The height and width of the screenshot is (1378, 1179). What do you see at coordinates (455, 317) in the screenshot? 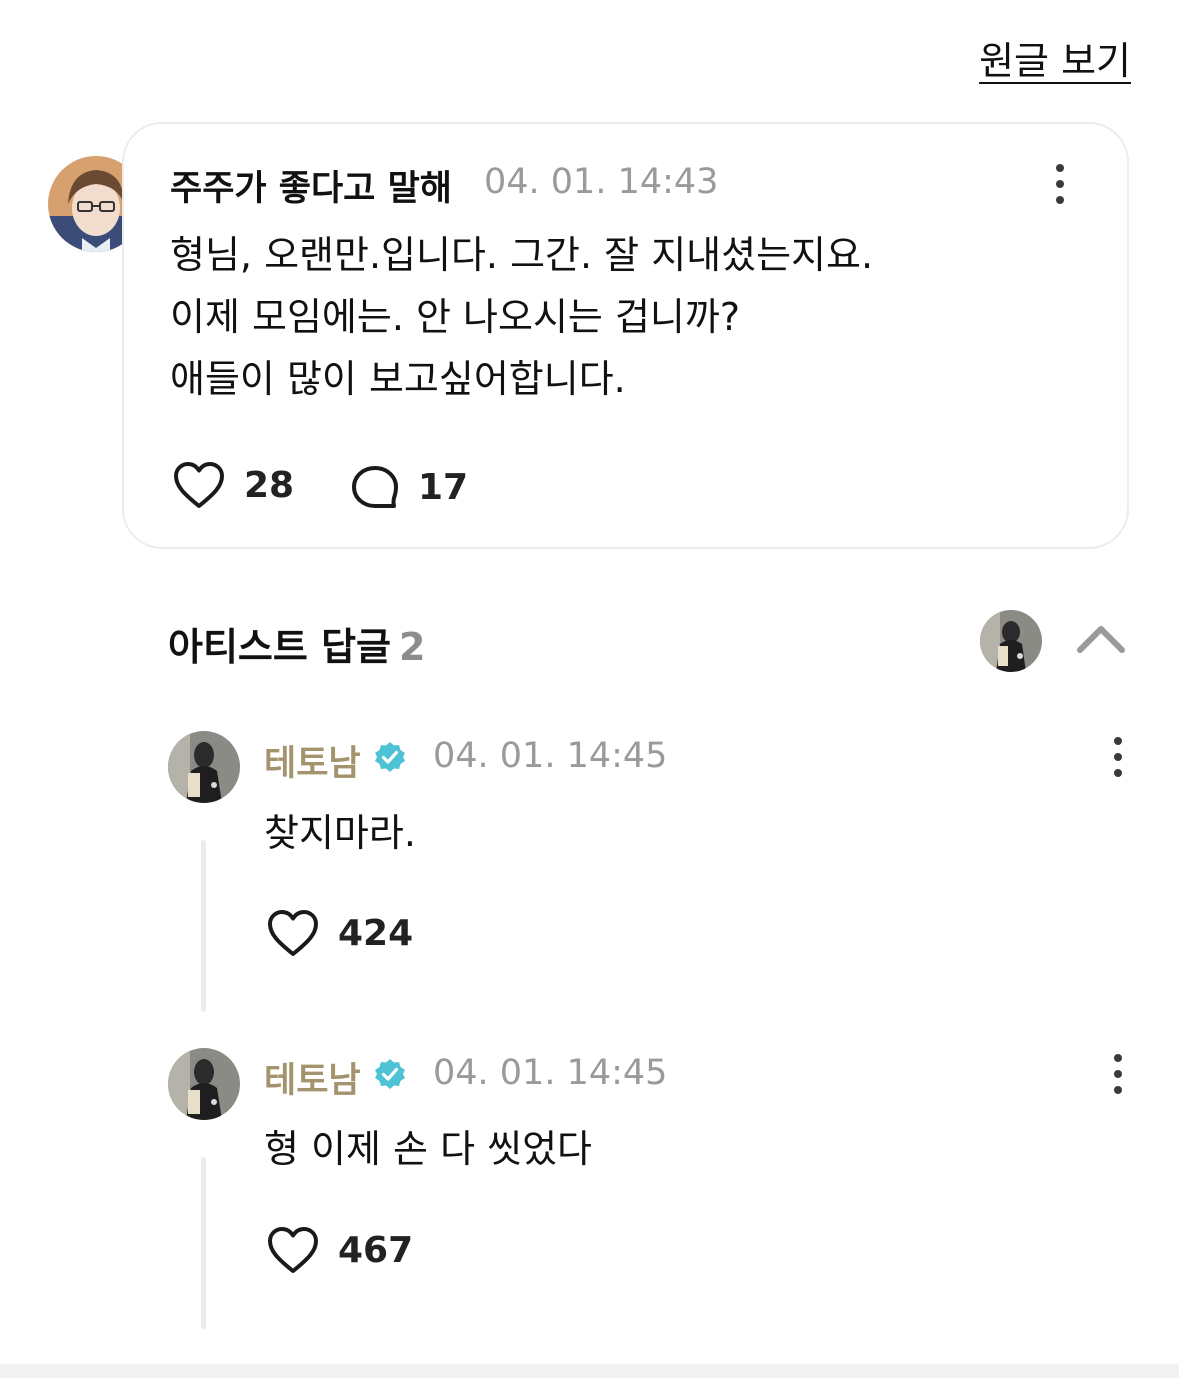
I see `post-body-line: 이제 모임에는. 안 나오시는 겁니까?` at bounding box center [455, 317].